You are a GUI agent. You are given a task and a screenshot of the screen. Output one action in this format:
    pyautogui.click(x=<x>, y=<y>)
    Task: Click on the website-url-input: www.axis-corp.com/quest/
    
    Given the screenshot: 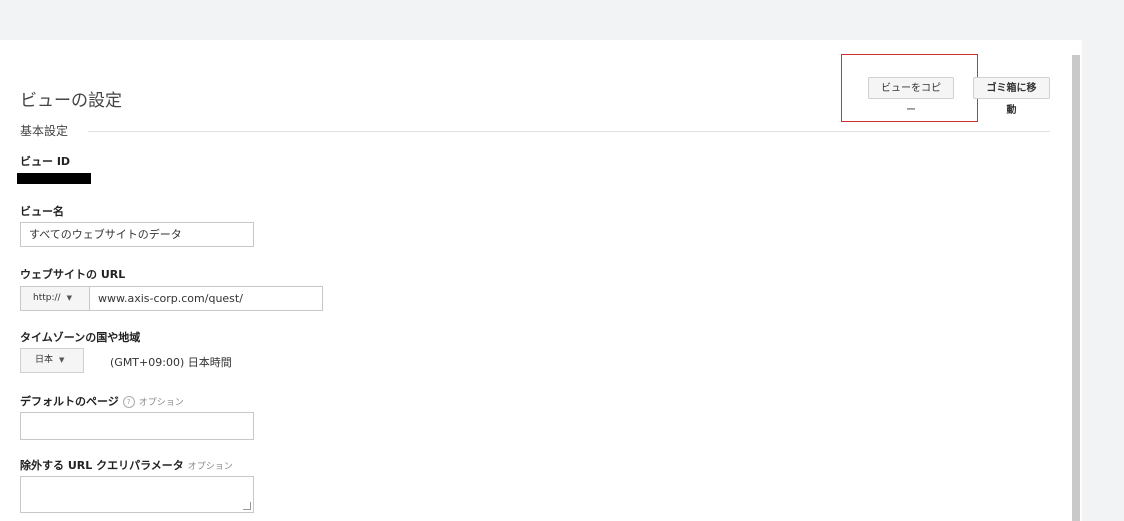 What is the action you would take?
    pyautogui.click(x=206, y=298)
    